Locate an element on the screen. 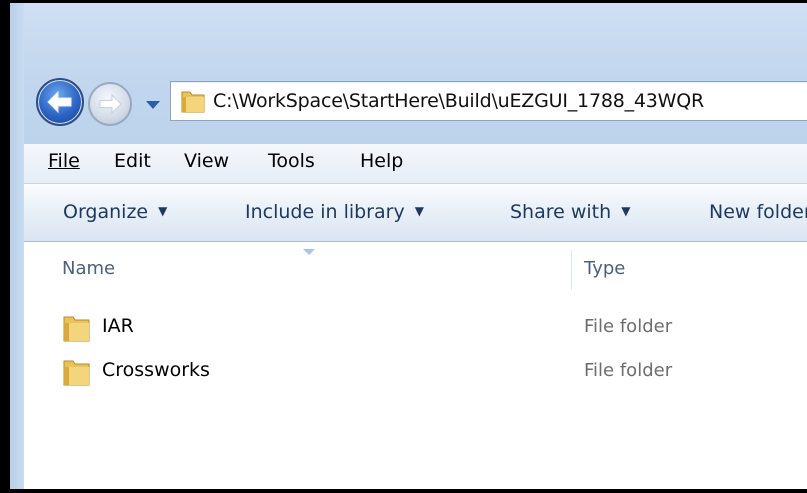 The height and width of the screenshot is (493, 807). new-folder-button: New folder is located at coordinates (758, 212).